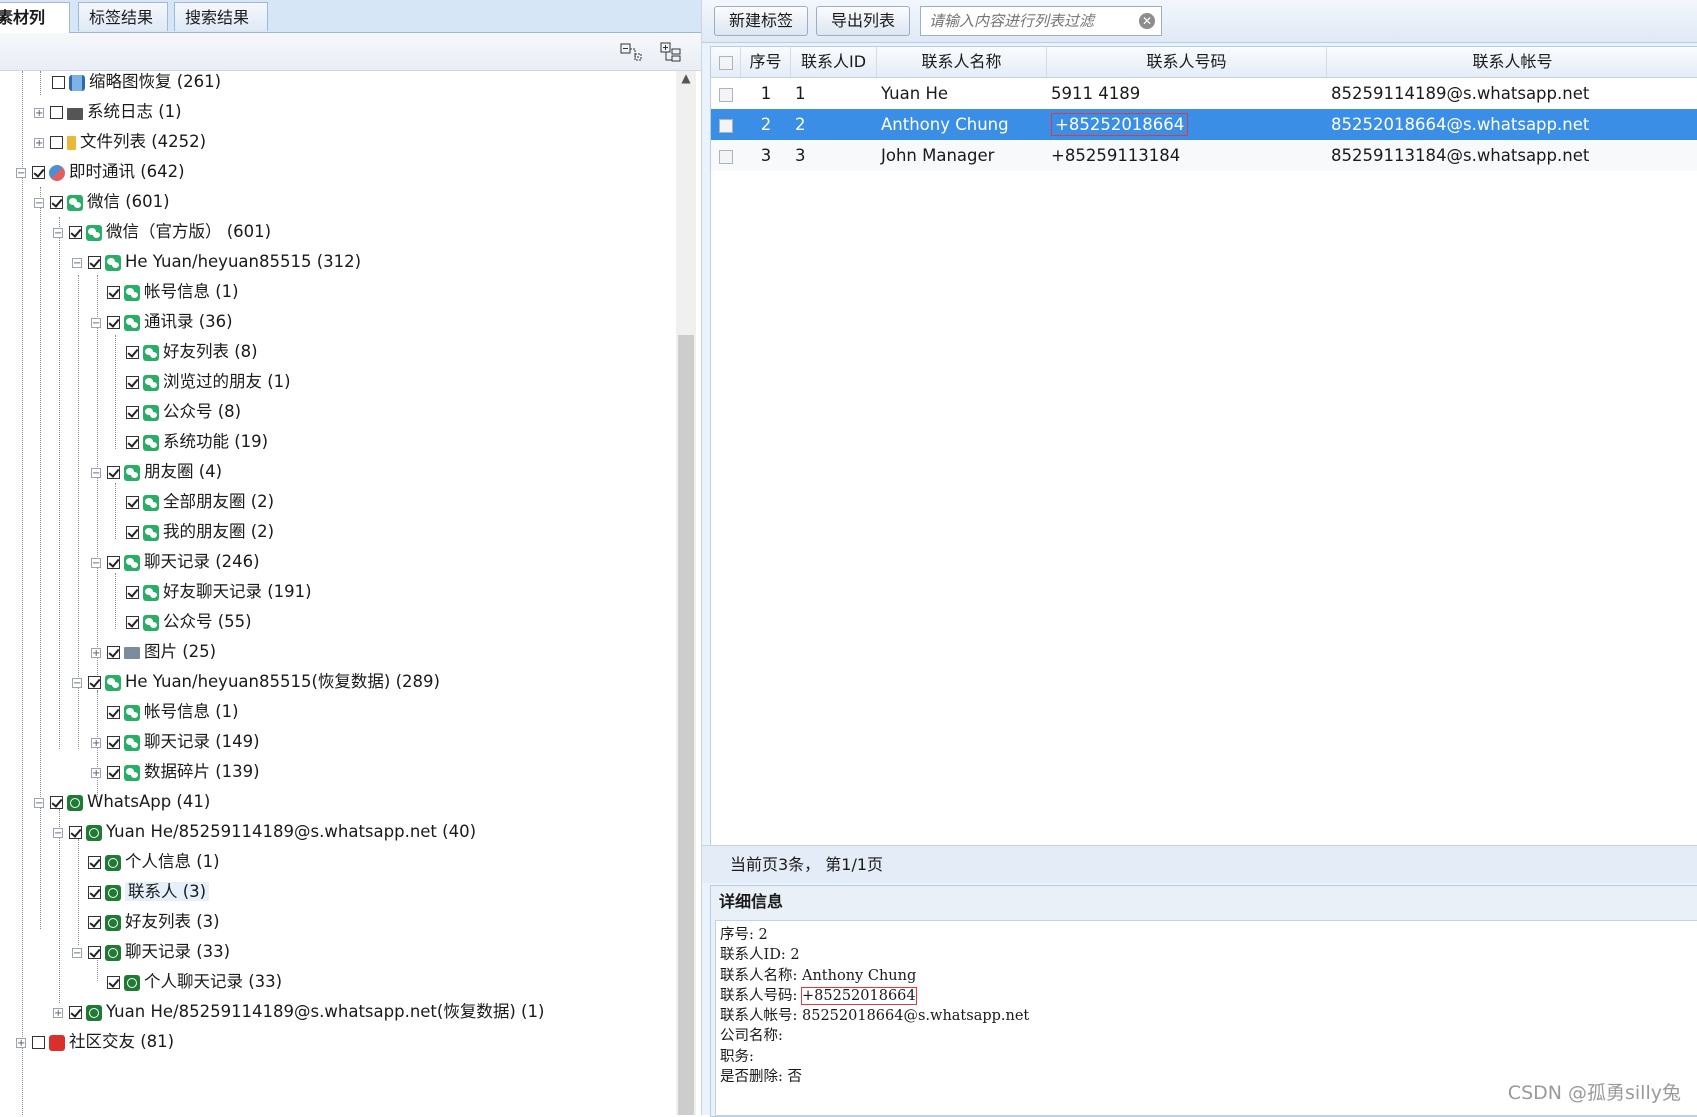 The height and width of the screenshot is (1117, 1697). What do you see at coordinates (192, 532) in the screenshot?
I see `tree-item-my-moments: 我的朋友圈 (2)` at bounding box center [192, 532].